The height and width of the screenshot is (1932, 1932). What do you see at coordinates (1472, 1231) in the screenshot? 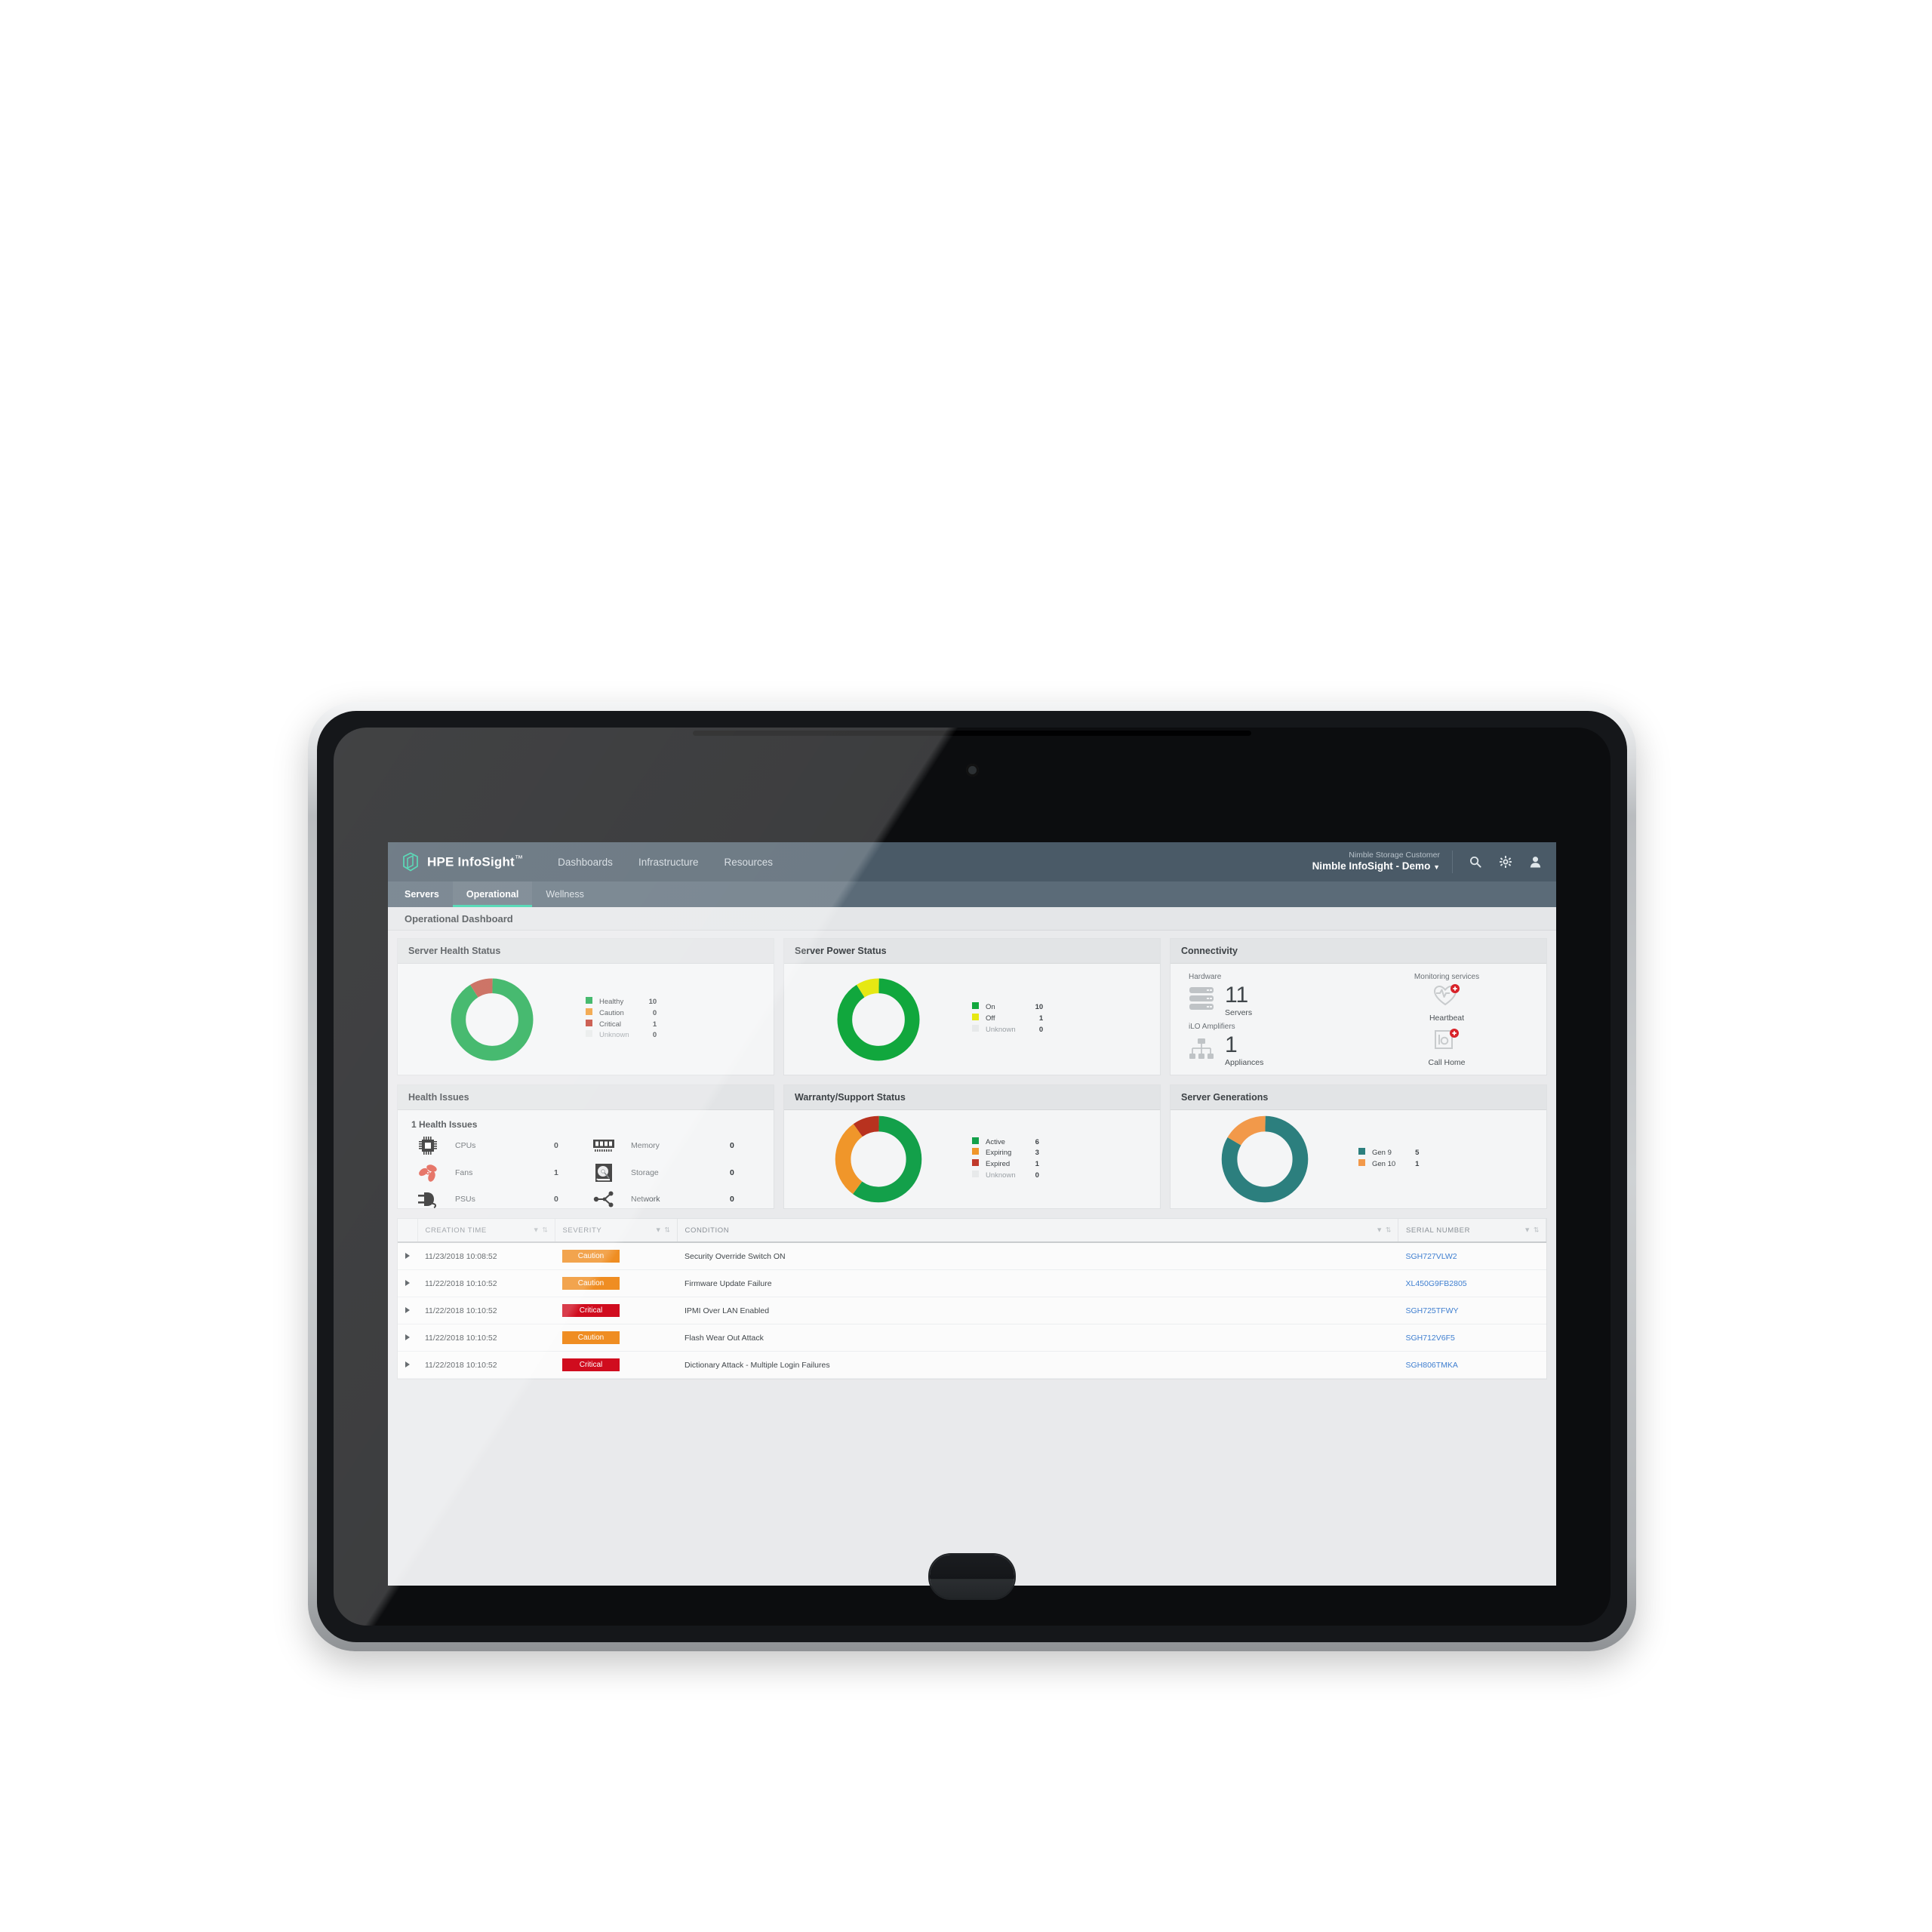
I see `th-serial-number: SERIAL NUMBER ▼ ⇅` at bounding box center [1472, 1231].